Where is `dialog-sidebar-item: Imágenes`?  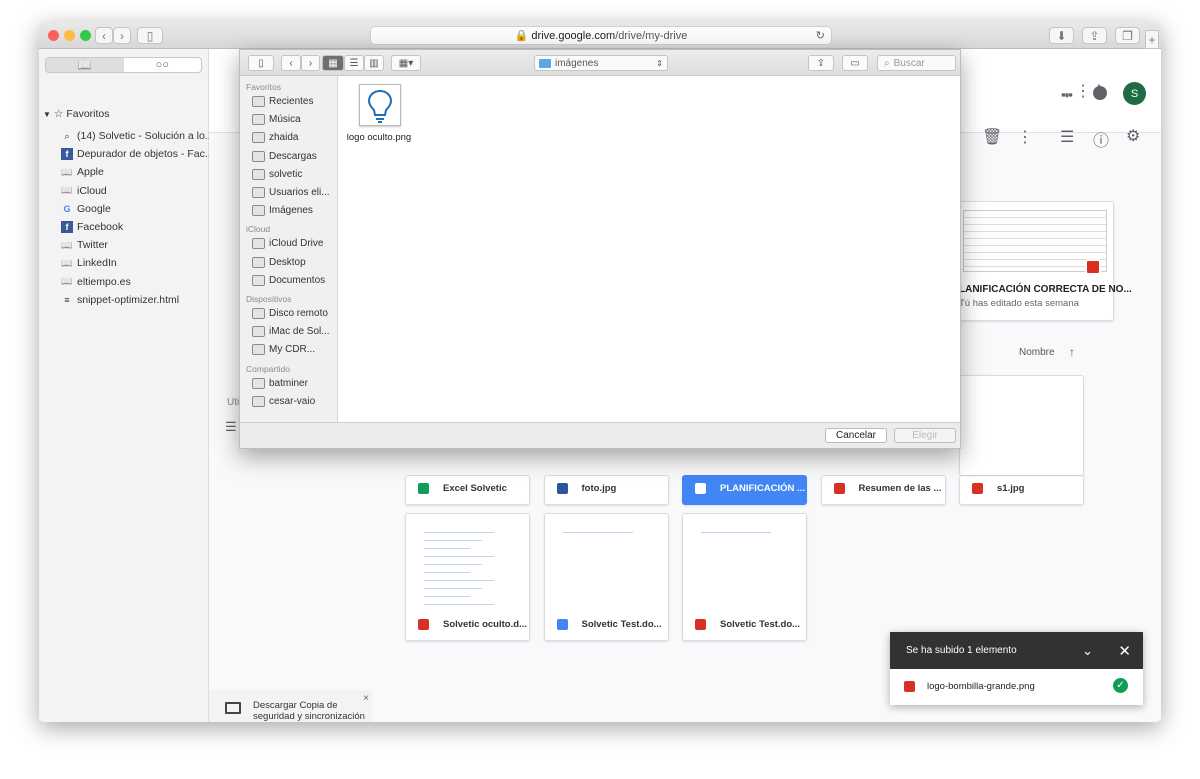
dialog-sidebar-item: Imágenes is located at coordinates (282, 210).